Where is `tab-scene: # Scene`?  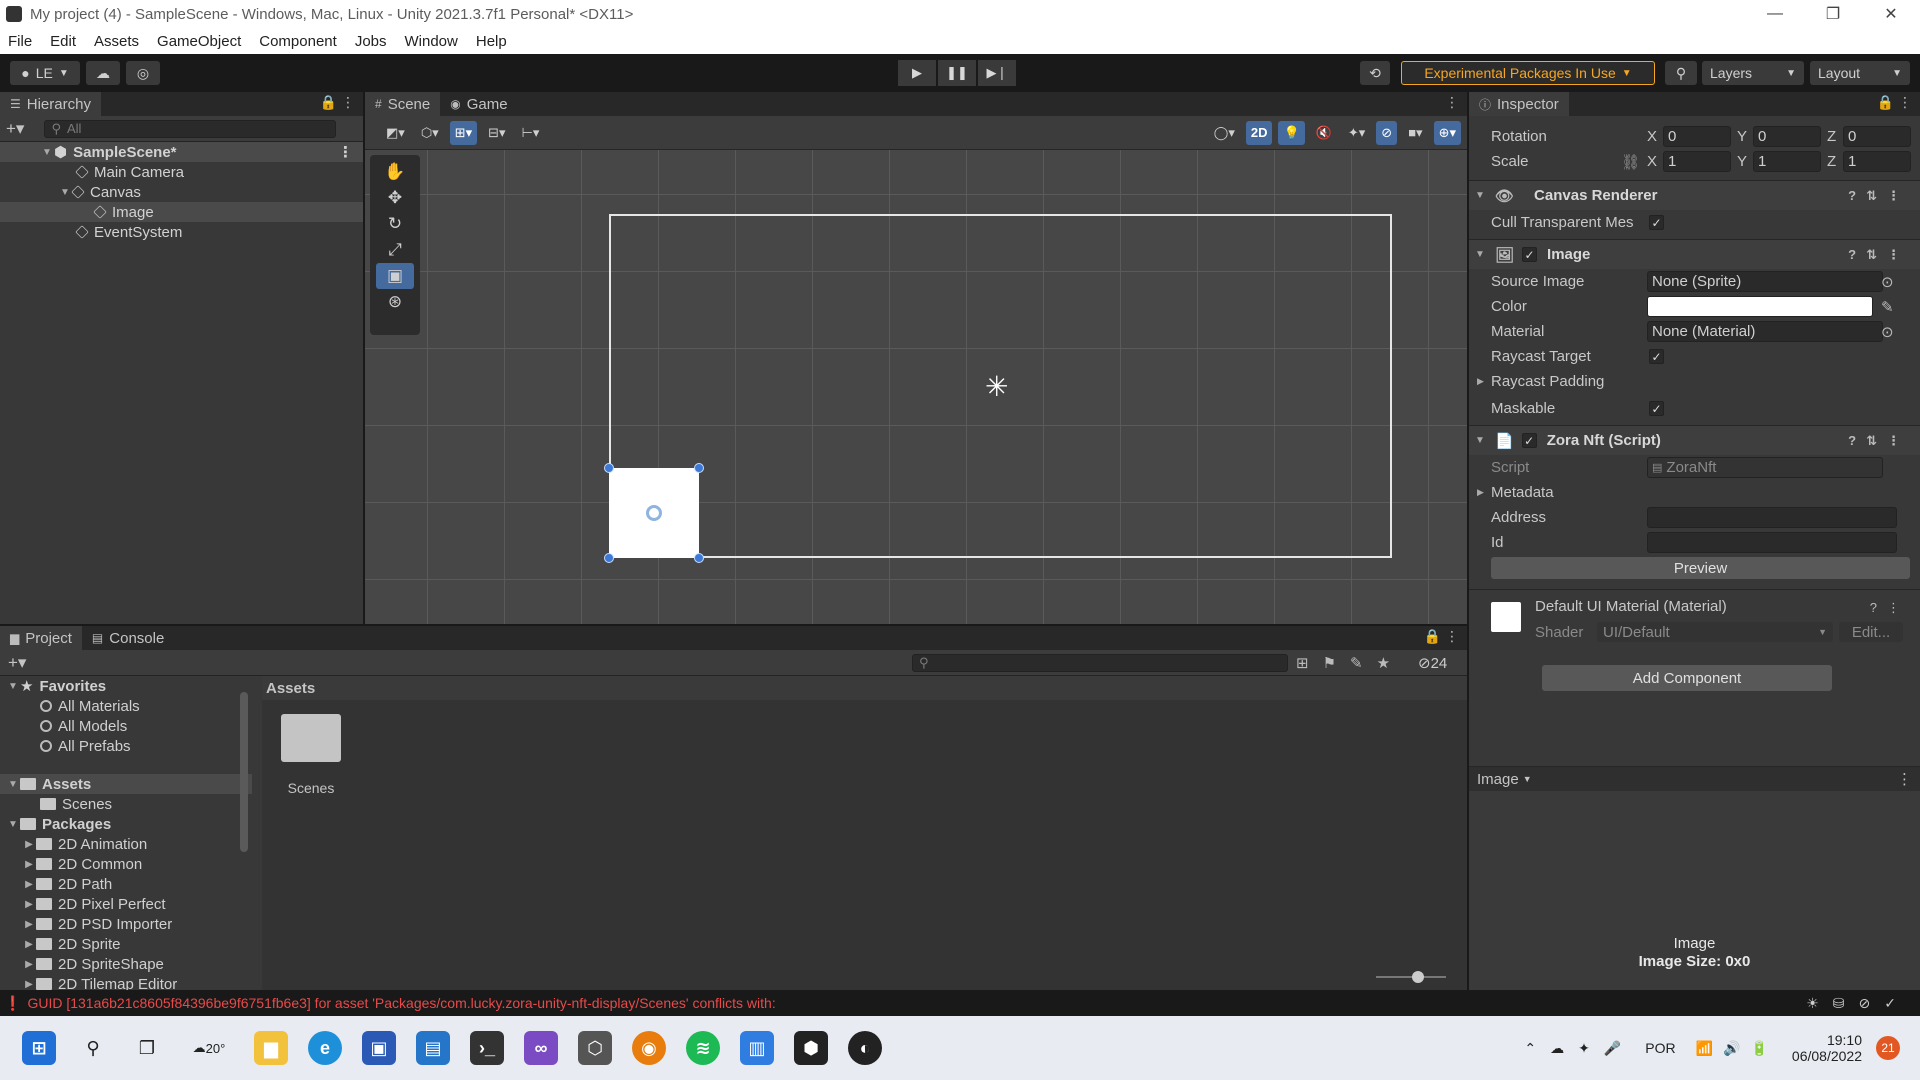
tab-scene: # Scene is located at coordinates (403, 104).